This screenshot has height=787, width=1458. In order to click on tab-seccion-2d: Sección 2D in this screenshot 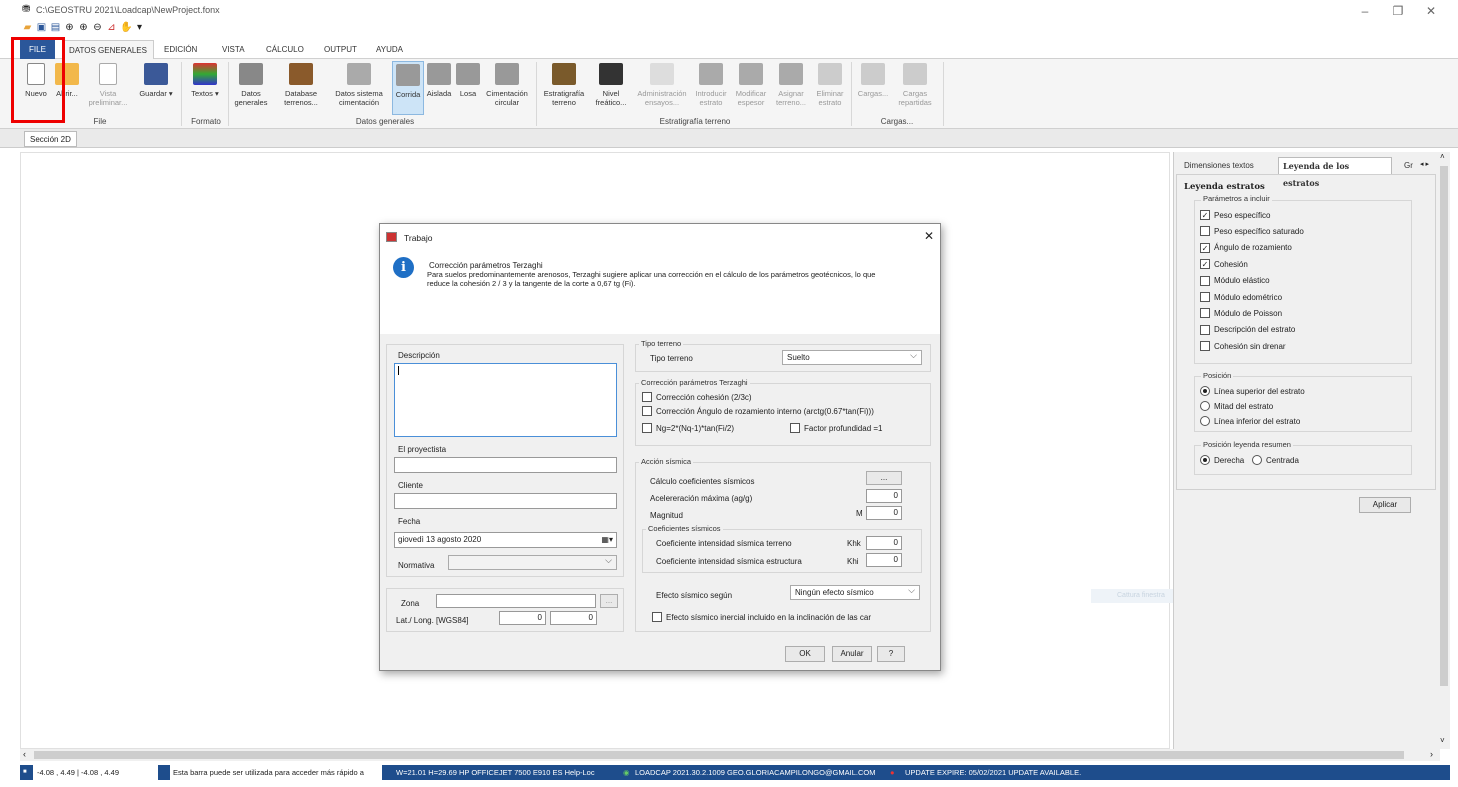, I will do `click(50, 139)`.